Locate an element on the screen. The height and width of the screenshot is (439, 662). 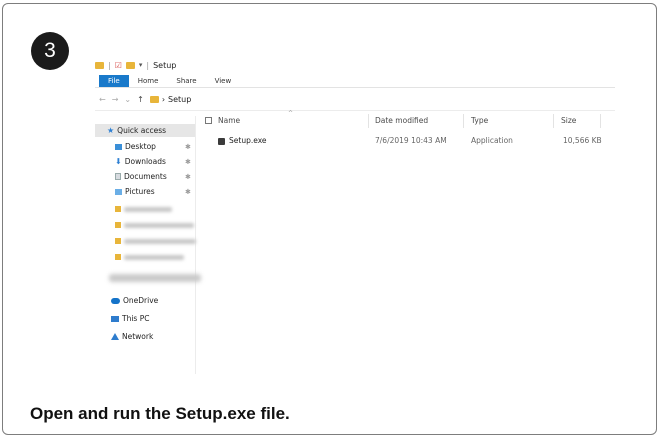
column-header-size: Size is located at coordinates (568, 120).